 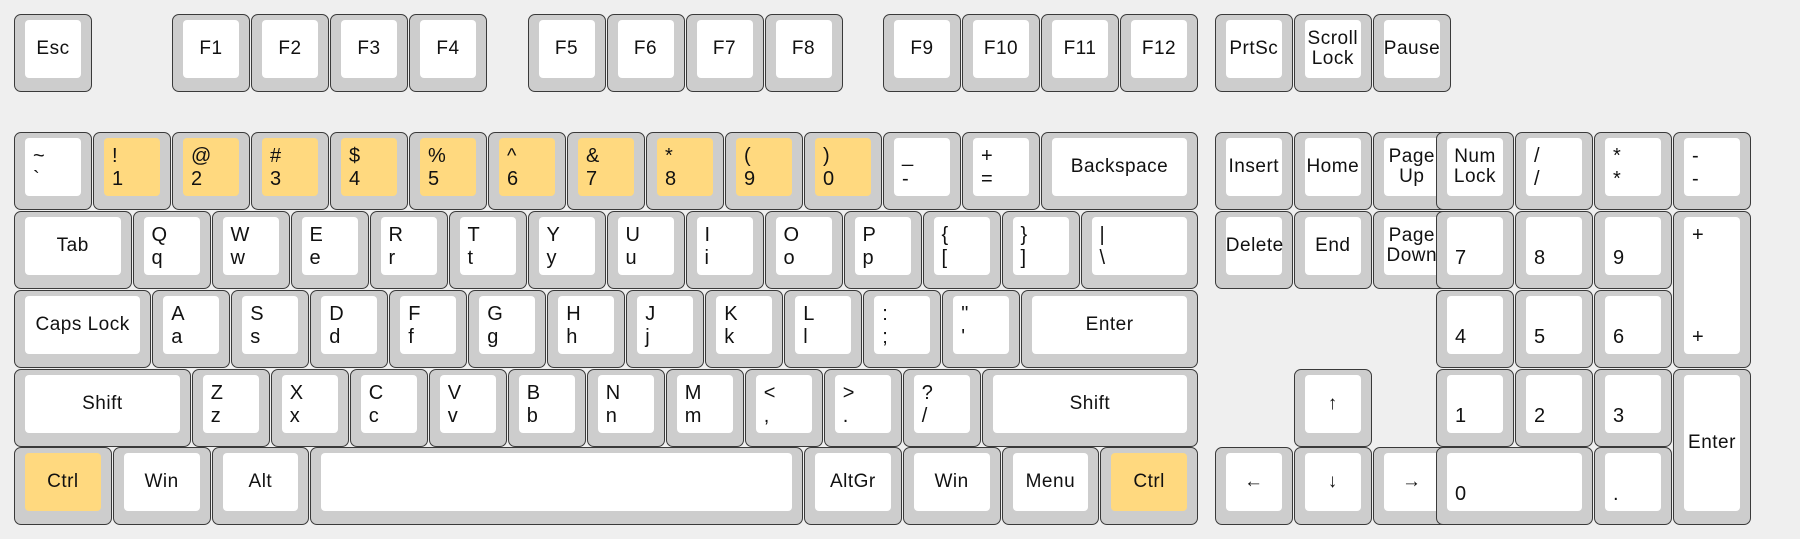 I want to click on key-np-4: 4, so click(x=1475, y=329).